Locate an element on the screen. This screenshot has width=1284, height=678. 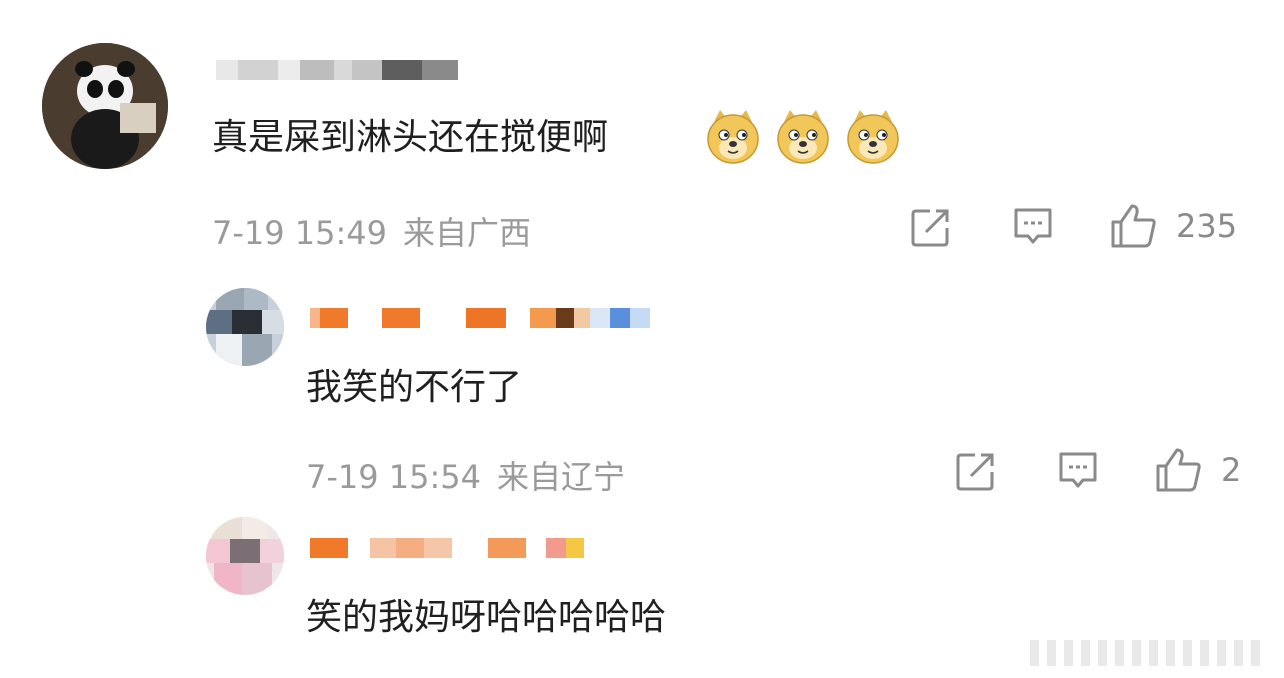
like-button: 2 is located at coordinates (1198, 470).